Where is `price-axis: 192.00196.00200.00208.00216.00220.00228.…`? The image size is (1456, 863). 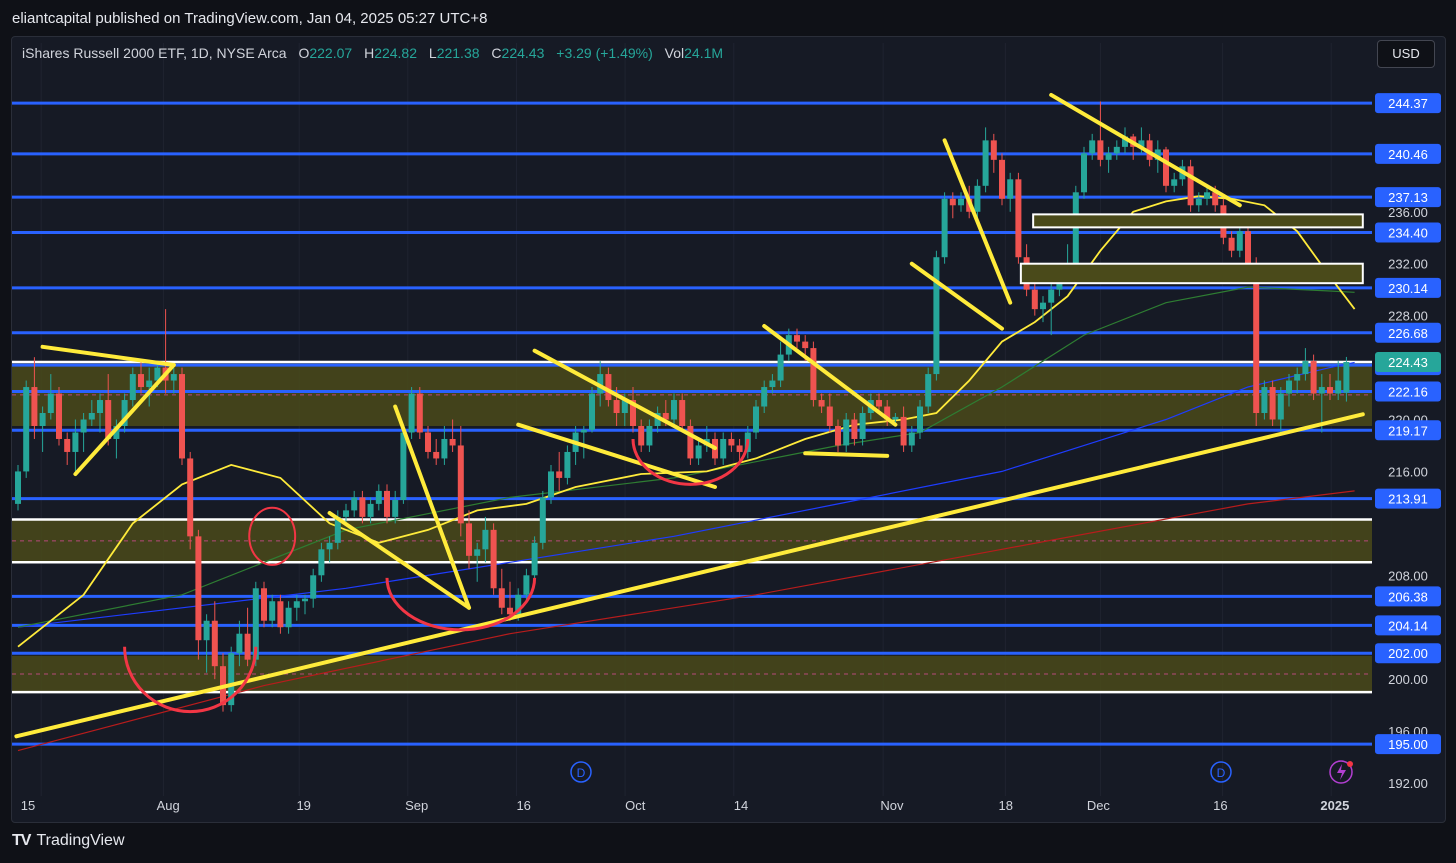
price-axis: 192.00196.00200.00208.00216.00220.00228.… is located at coordinates (1408, 419).